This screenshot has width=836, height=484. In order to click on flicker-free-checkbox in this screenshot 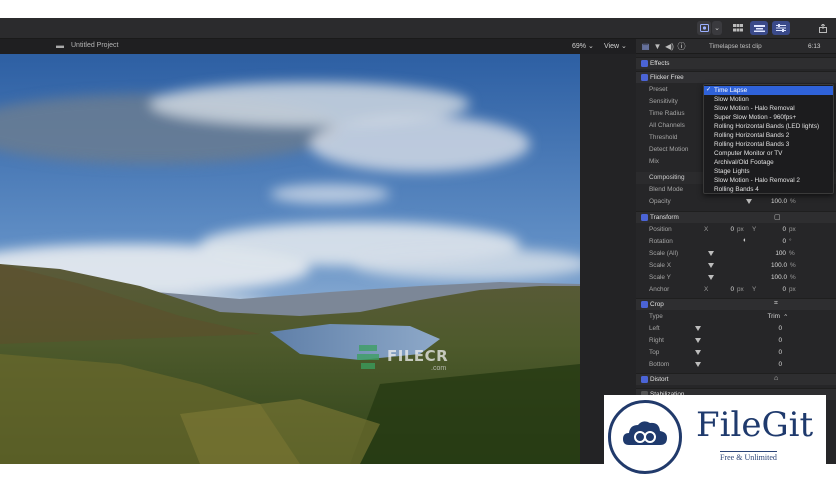, I will do `click(644, 77)`.